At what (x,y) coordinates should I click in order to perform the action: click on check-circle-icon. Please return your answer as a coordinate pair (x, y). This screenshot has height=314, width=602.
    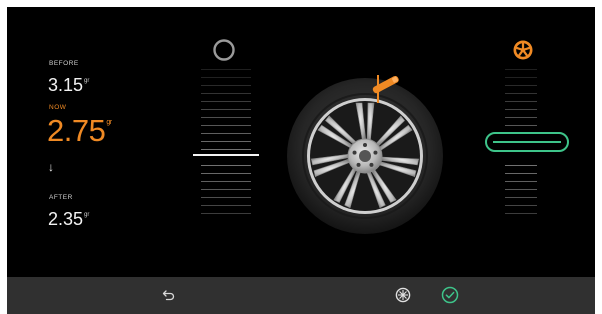
    Looking at the image, I should click on (450, 295).